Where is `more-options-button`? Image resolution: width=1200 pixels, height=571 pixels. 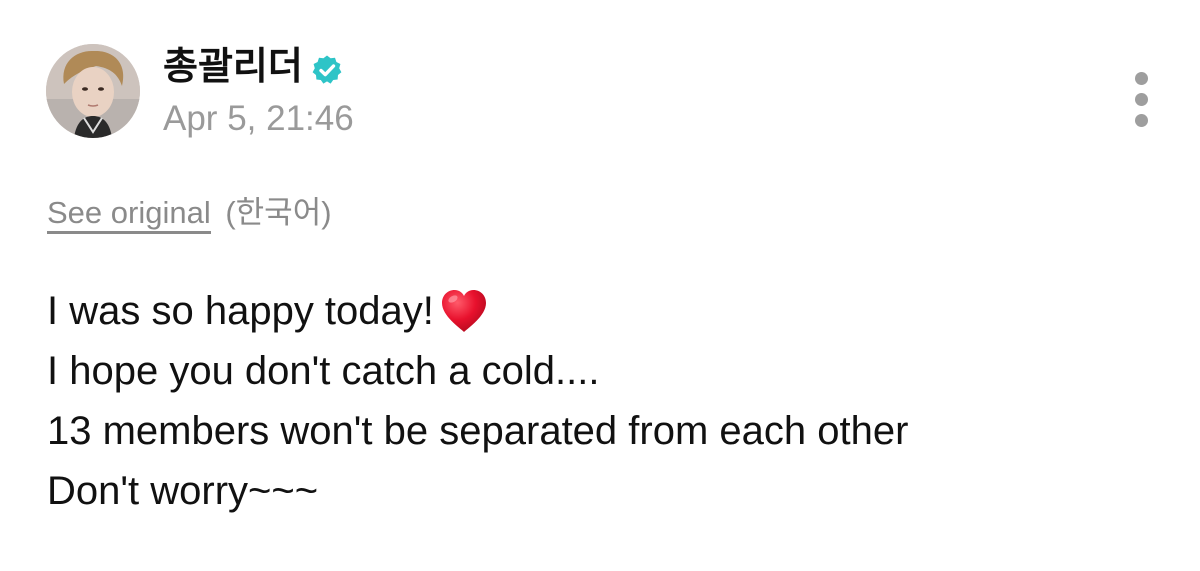
more-options-button is located at coordinates (1142, 99).